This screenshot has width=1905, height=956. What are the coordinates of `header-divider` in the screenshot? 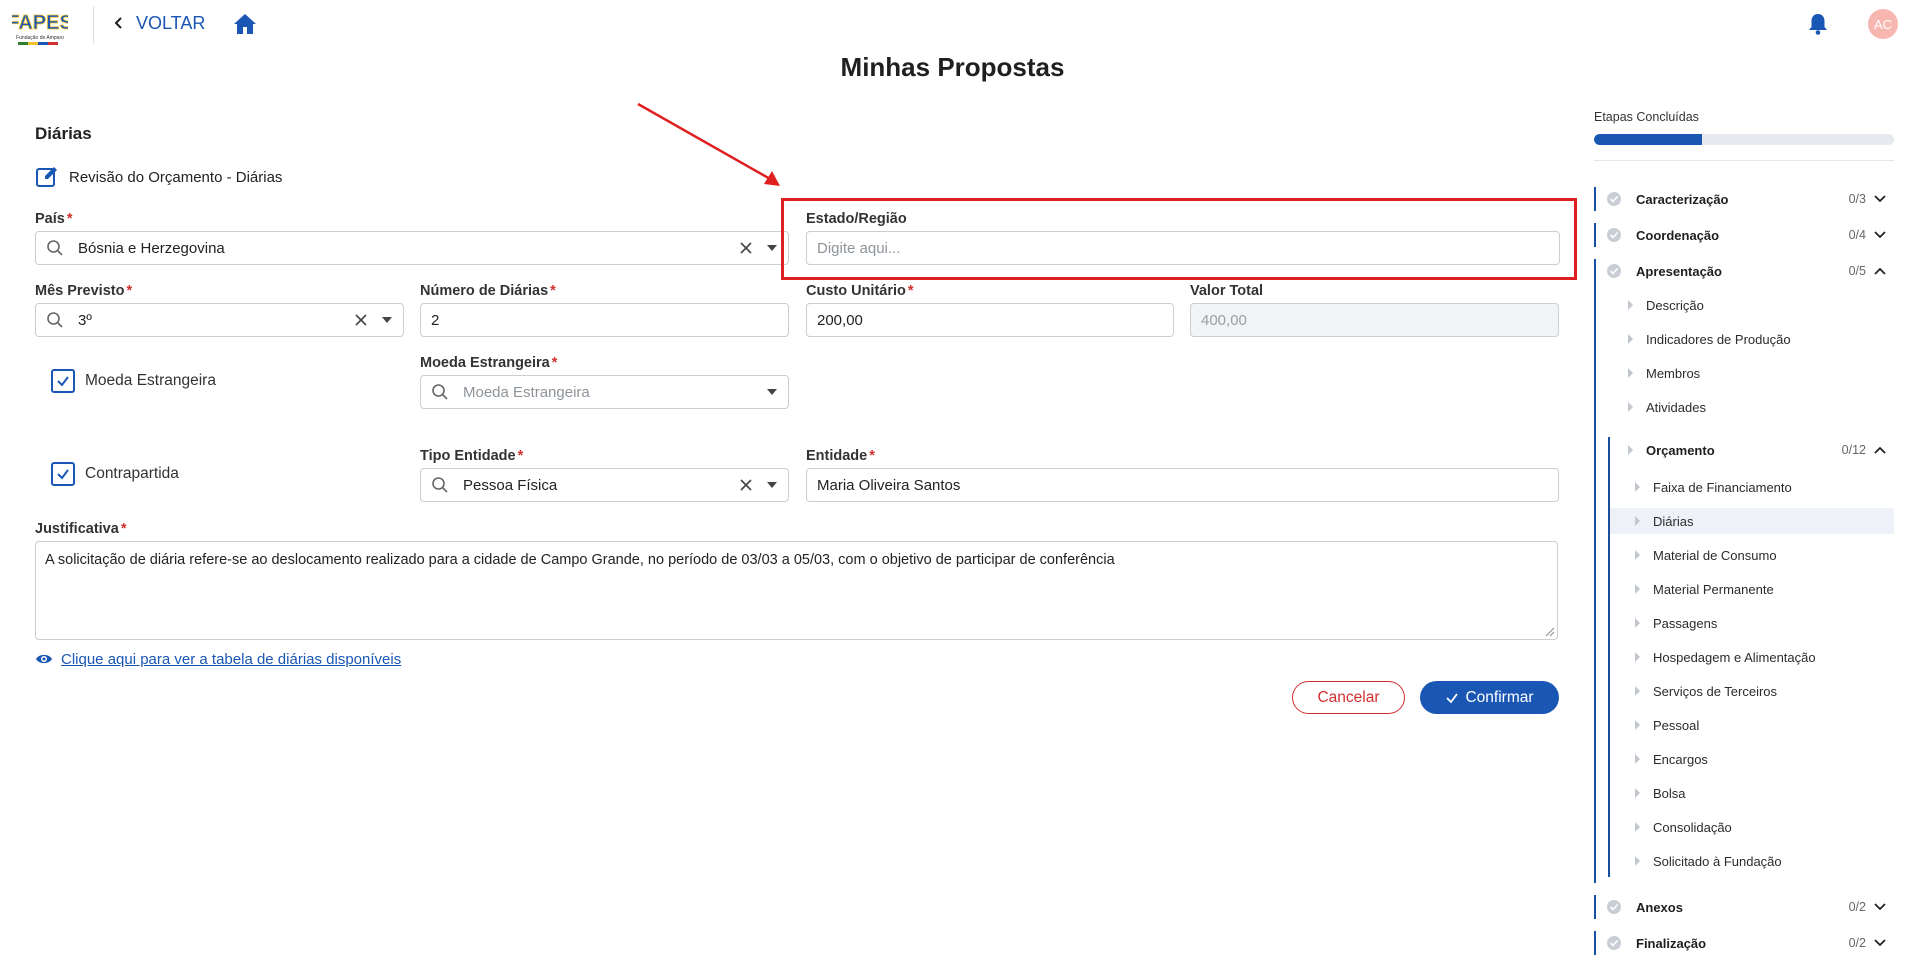 It's located at (93, 25).